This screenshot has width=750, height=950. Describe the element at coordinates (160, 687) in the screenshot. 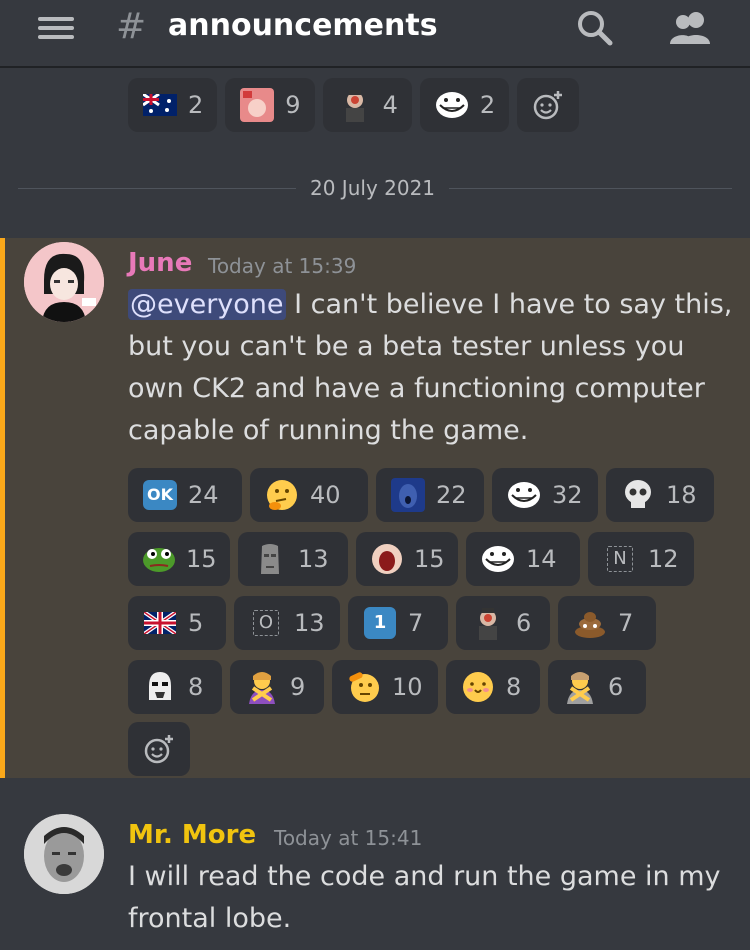

I see `stormtrooper-emoji-icon` at that location.